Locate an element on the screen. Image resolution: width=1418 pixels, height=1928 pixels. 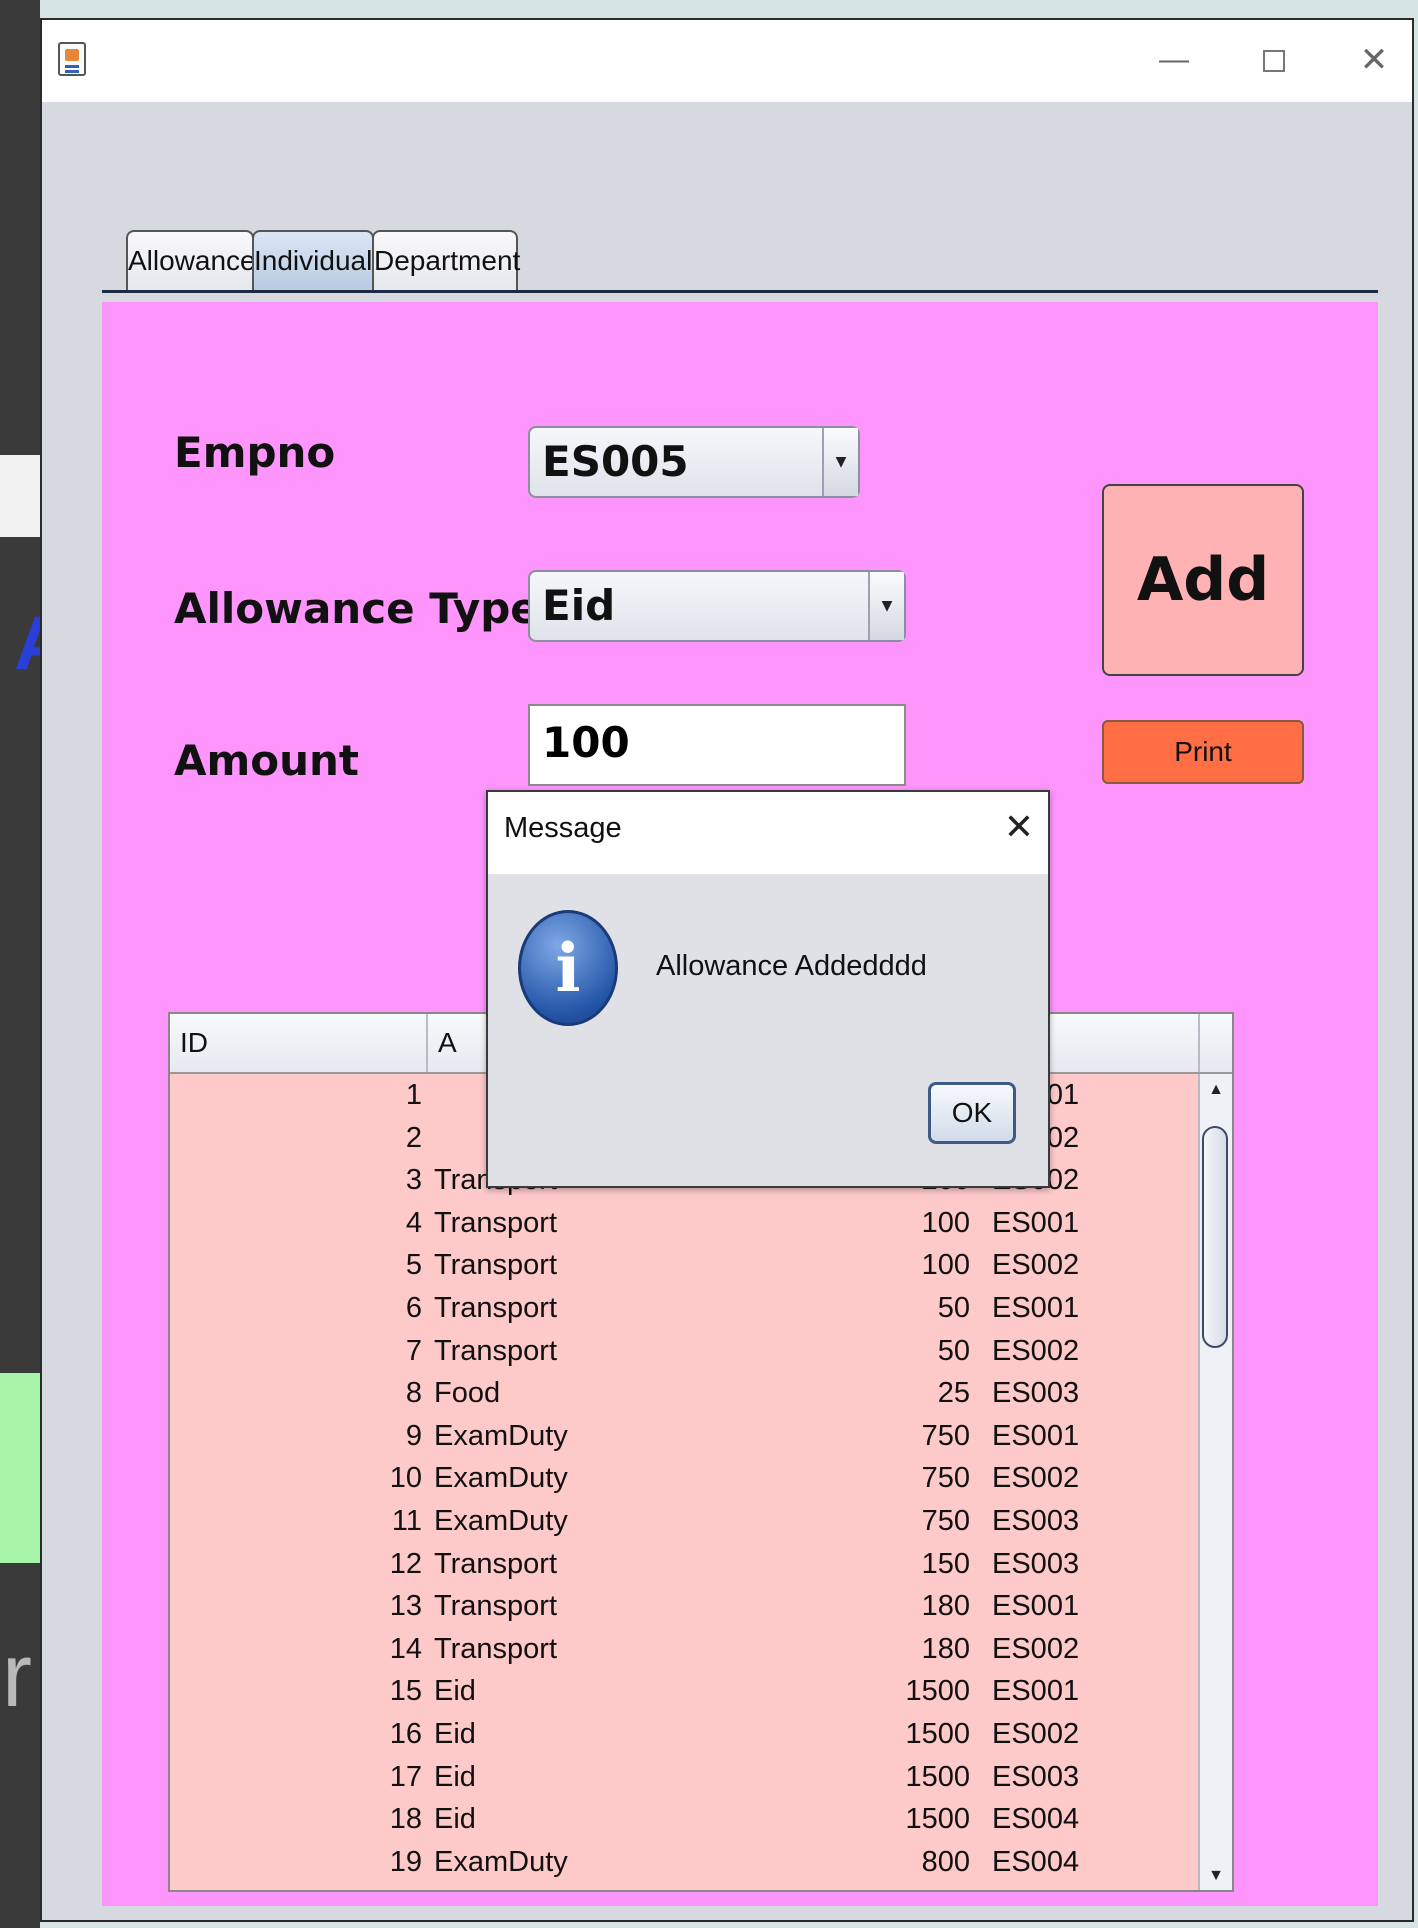
dialog-title: Message is located at coordinates (563, 828).